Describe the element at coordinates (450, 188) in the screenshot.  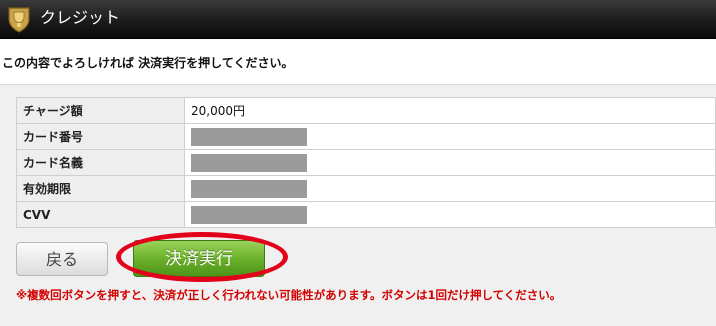
I see `expiry-value` at that location.